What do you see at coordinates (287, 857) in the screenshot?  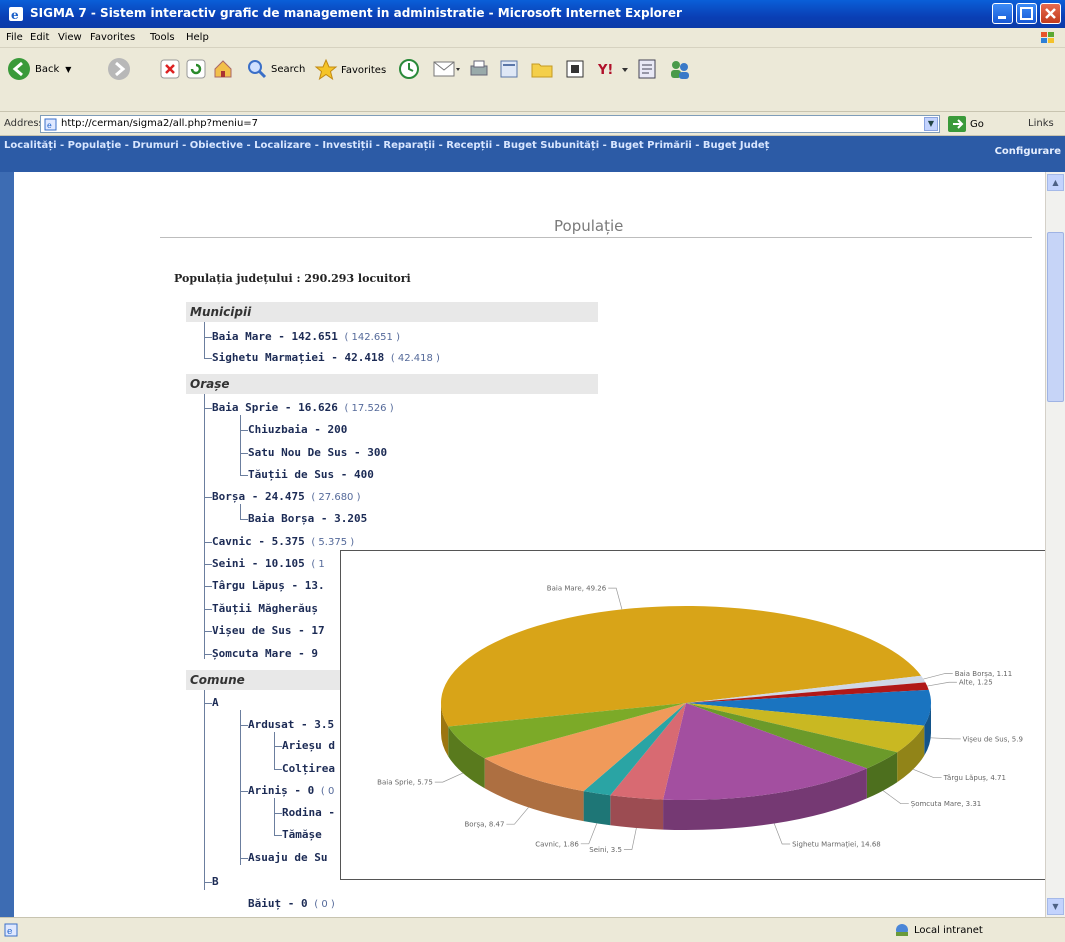 I see `tree-node-asuaju: Asuaju de Su` at bounding box center [287, 857].